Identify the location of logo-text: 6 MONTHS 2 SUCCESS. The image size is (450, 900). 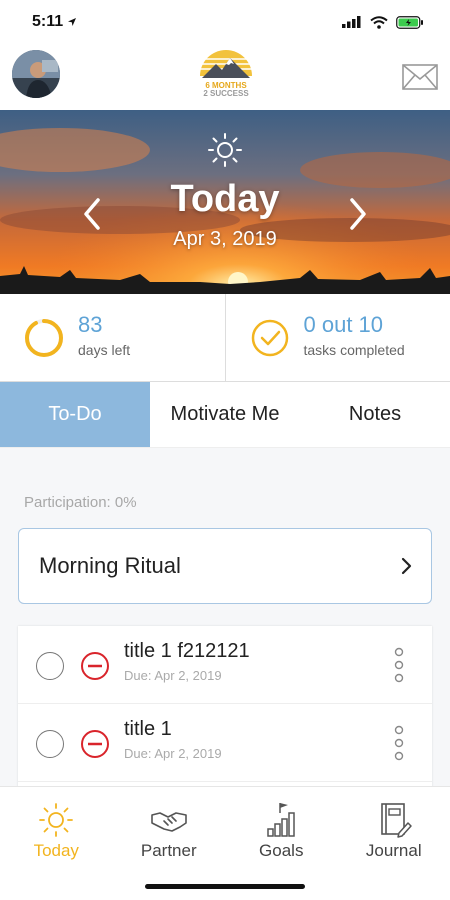
(226, 90).